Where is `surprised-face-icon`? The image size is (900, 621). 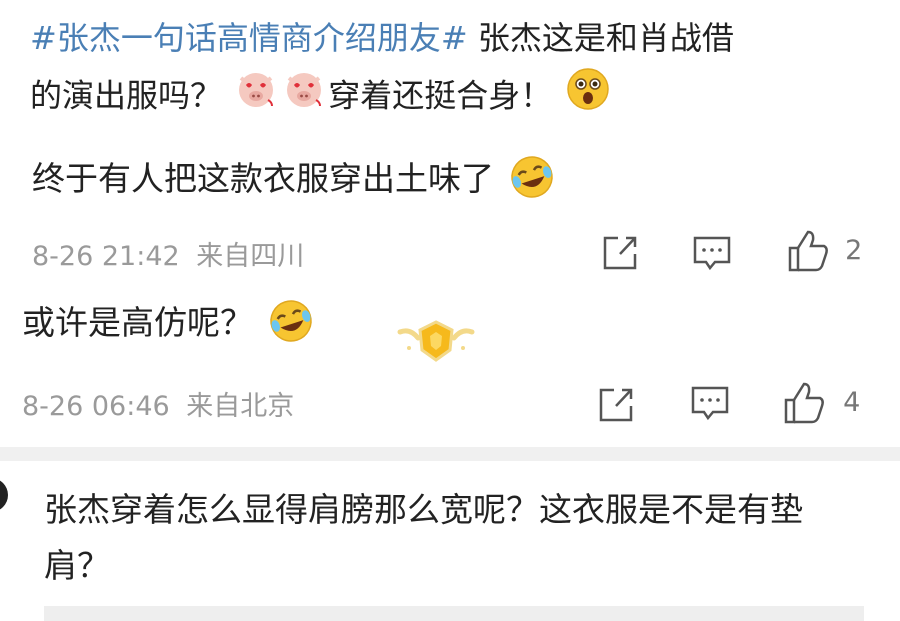
surprised-face-icon is located at coordinates (588, 97).